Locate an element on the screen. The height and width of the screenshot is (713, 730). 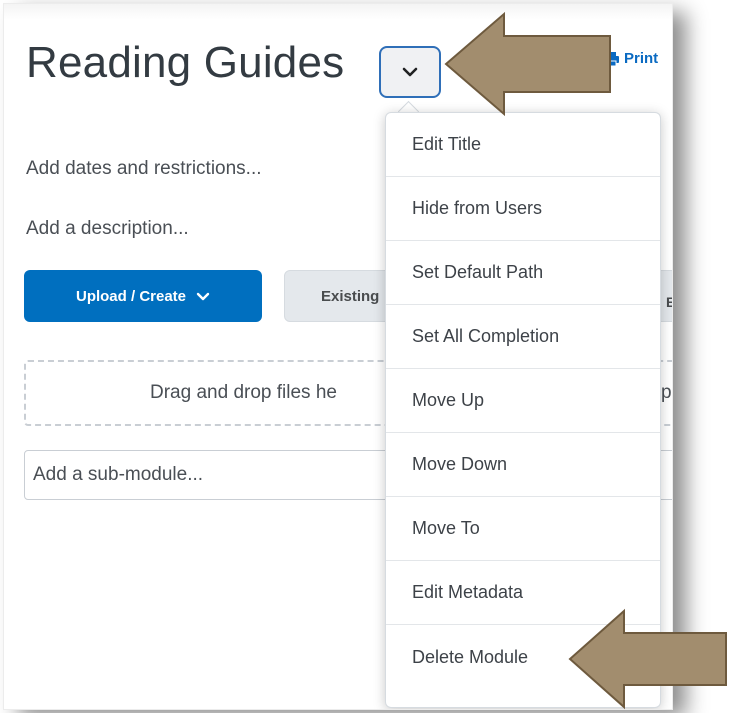
upload-create-button: Upload / Create is located at coordinates (143, 296).